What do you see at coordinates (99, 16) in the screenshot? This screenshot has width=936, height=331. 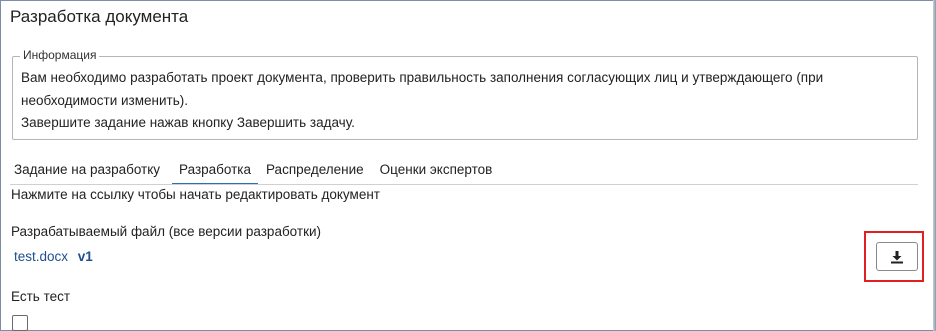 I see `page-title: Разработка документа` at bounding box center [99, 16].